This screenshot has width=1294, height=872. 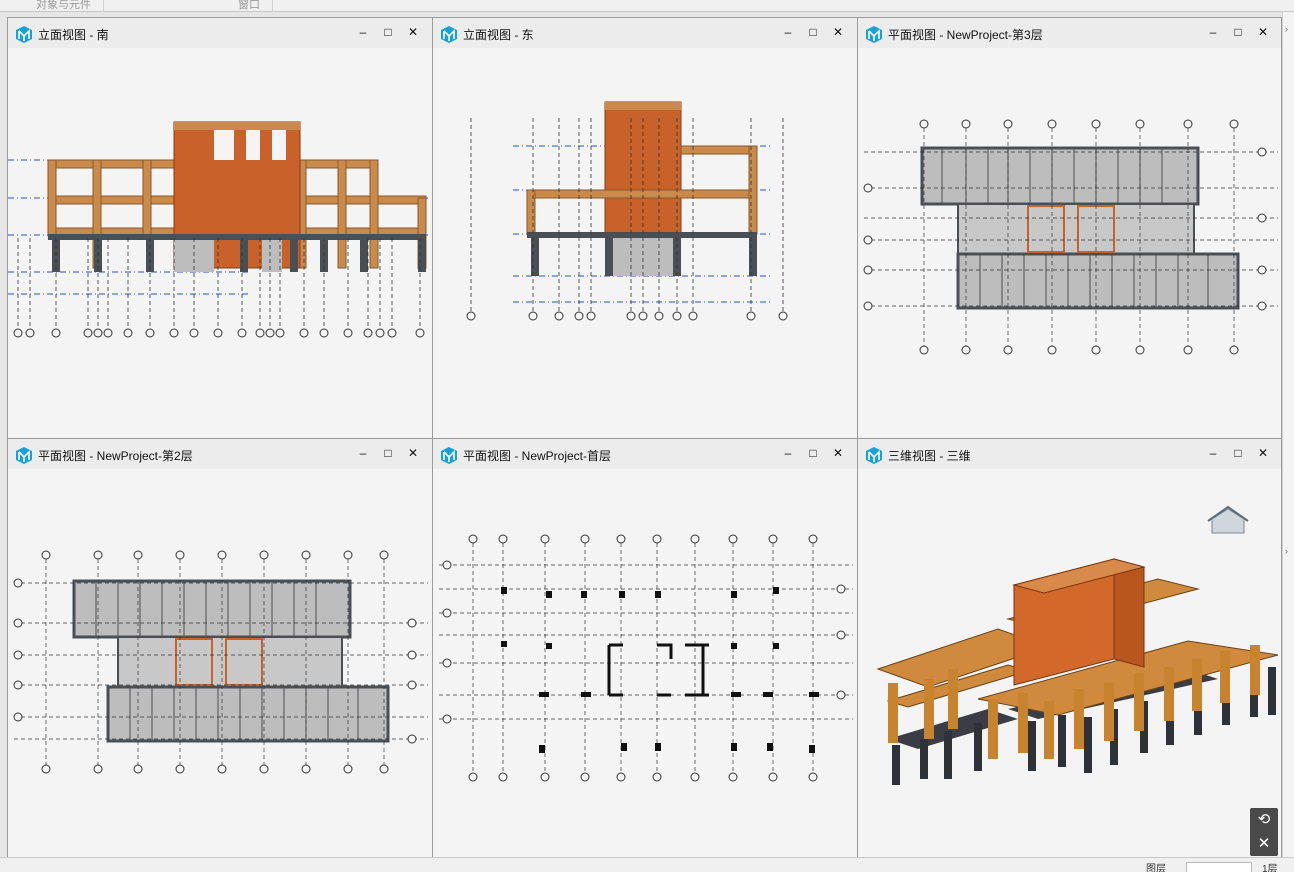 I want to click on plan-floor3-drawing, so click(x=1070, y=243).